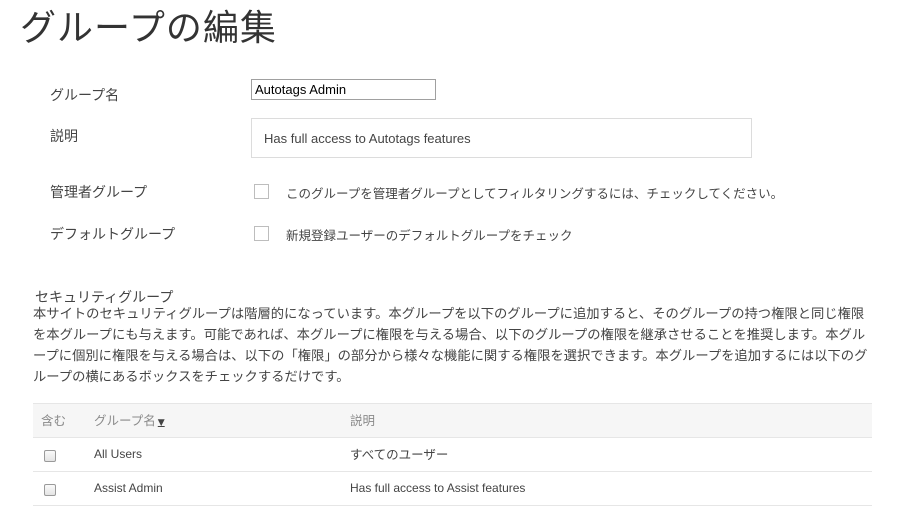 The height and width of the screenshot is (515, 905). I want to click on group-name-label: グループ名, so click(85, 96).